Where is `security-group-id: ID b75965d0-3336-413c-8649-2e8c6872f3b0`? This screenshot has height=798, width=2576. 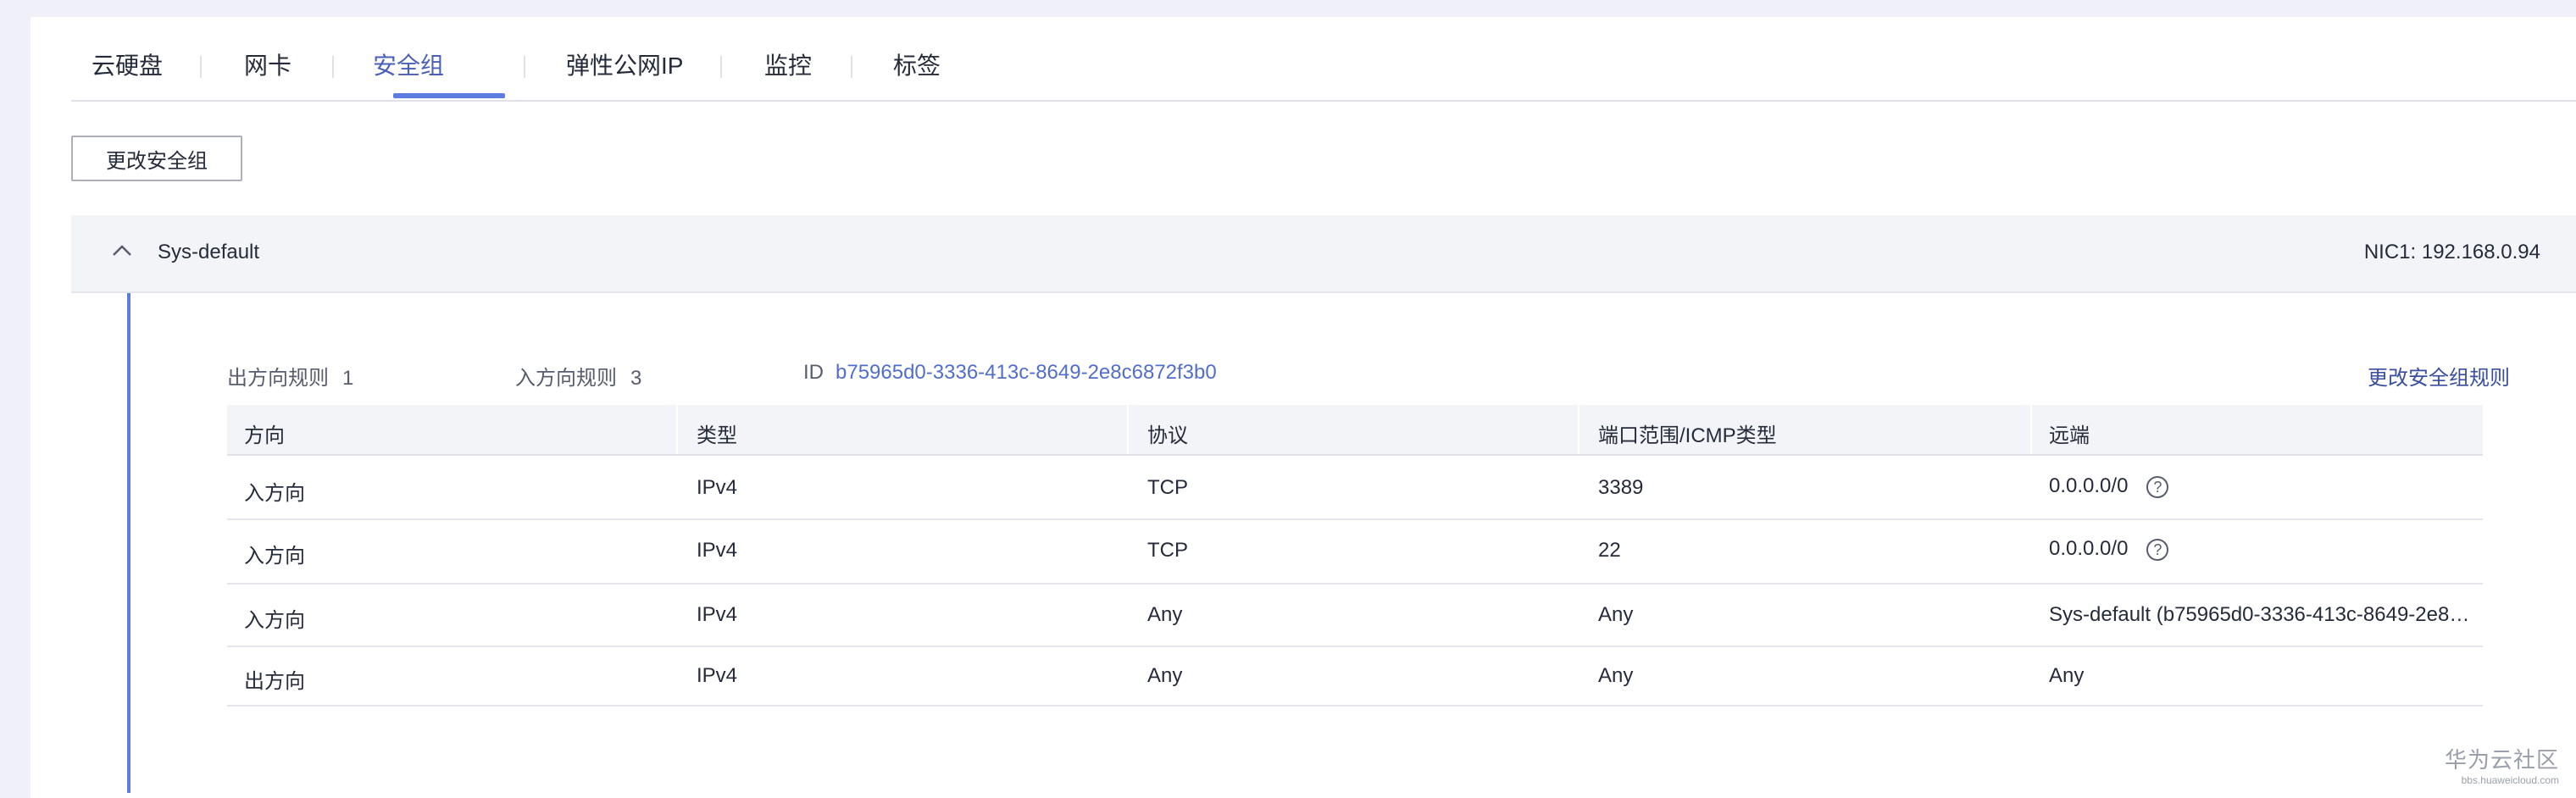
security-group-id: ID b75965d0-3336-413c-8649-2e8c6872f3b0 is located at coordinates (1010, 373).